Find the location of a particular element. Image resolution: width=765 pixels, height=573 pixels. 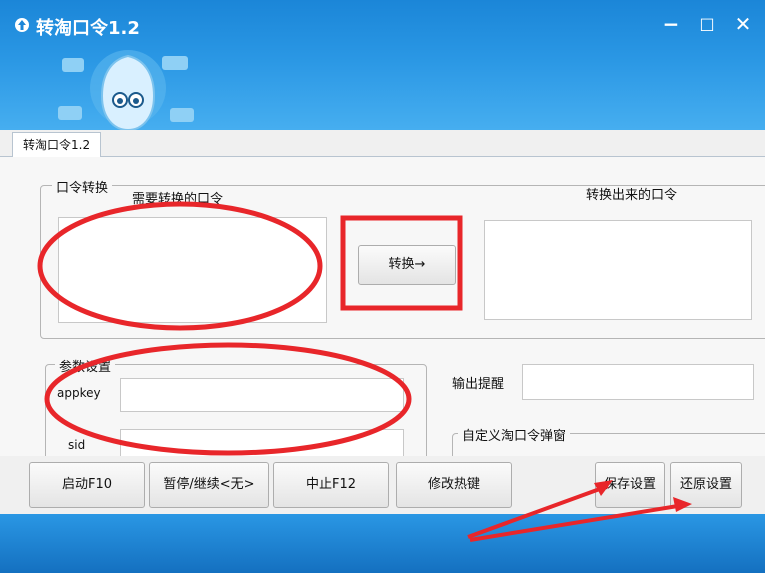

stop-button: 中止F12 is located at coordinates (331, 485).